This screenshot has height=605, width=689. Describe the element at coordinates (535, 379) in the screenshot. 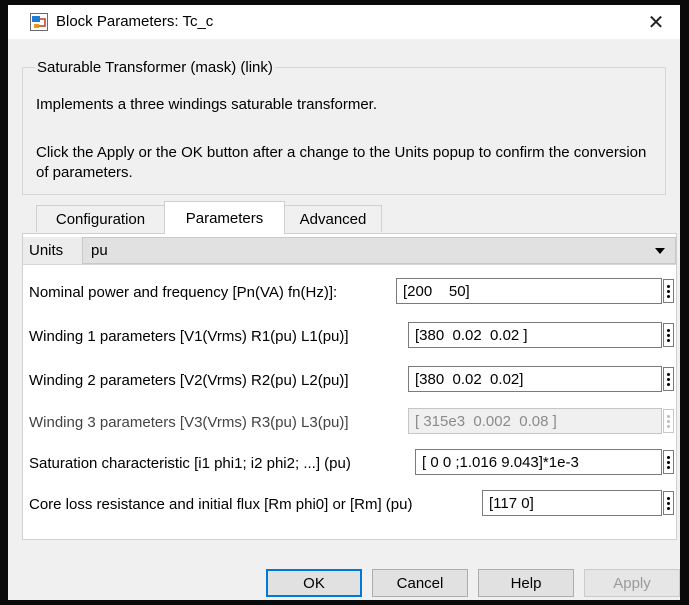

I see `winding-2-field` at that location.